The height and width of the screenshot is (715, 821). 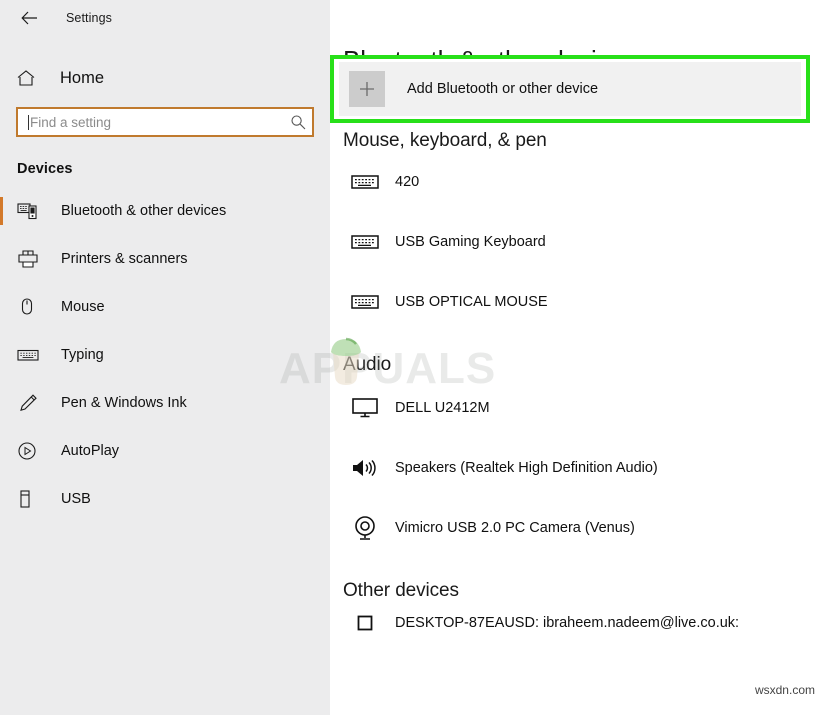 I want to click on sidebar-item-label: Printers & scanners, so click(x=124, y=259).